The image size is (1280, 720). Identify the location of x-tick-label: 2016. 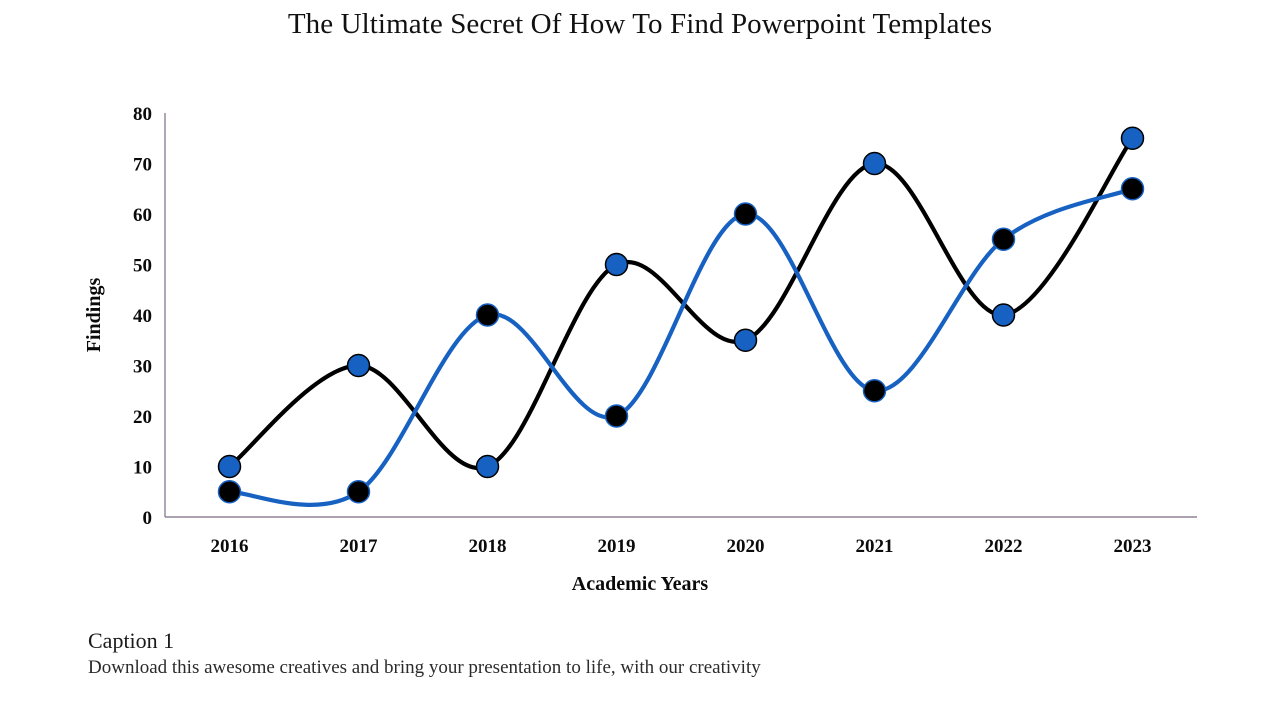
(230, 546).